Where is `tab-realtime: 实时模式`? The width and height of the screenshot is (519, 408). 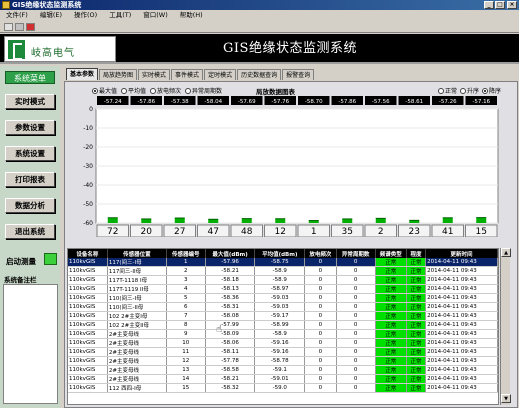 tab-realtime: 实时模式 is located at coordinates (154, 74).